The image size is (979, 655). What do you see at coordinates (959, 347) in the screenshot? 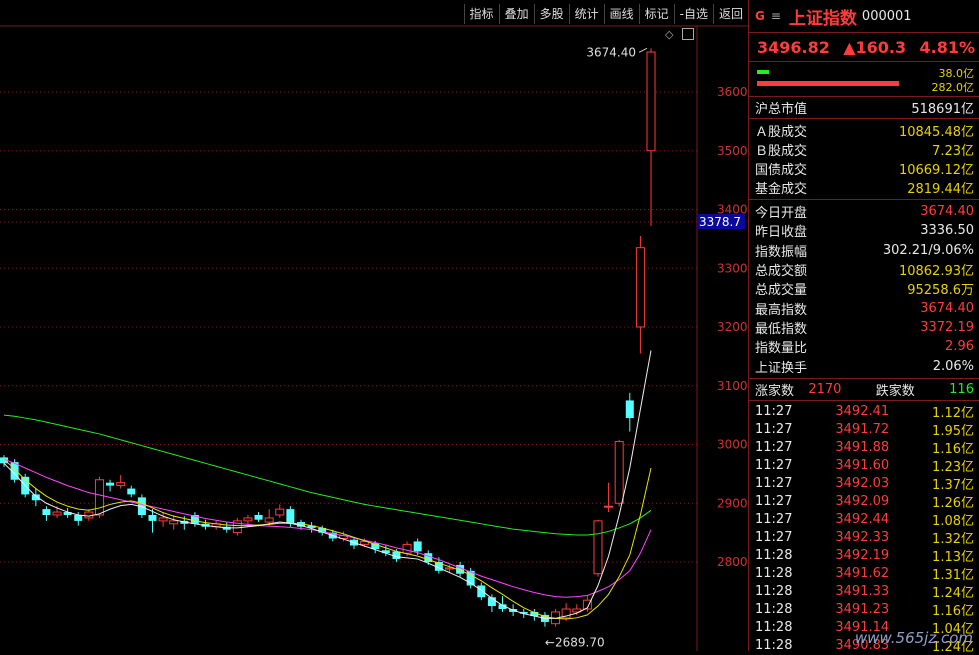
I see `stat-value: 2.96` at bounding box center [959, 347].